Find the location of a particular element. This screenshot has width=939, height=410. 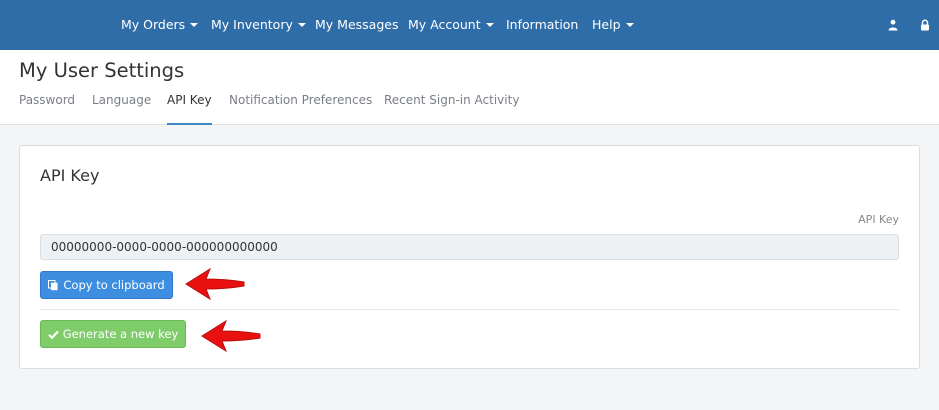

tab-language: Language is located at coordinates (121, 109).